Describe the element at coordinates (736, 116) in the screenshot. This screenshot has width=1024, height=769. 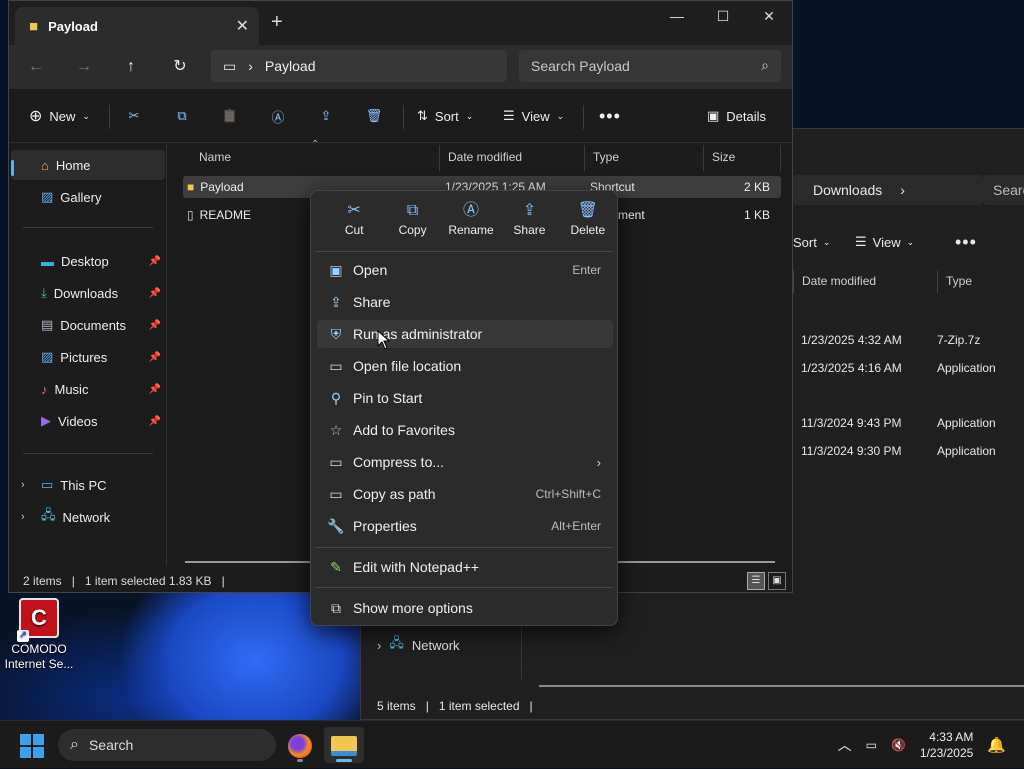
I see `details-button: ▣ Details` at that location.